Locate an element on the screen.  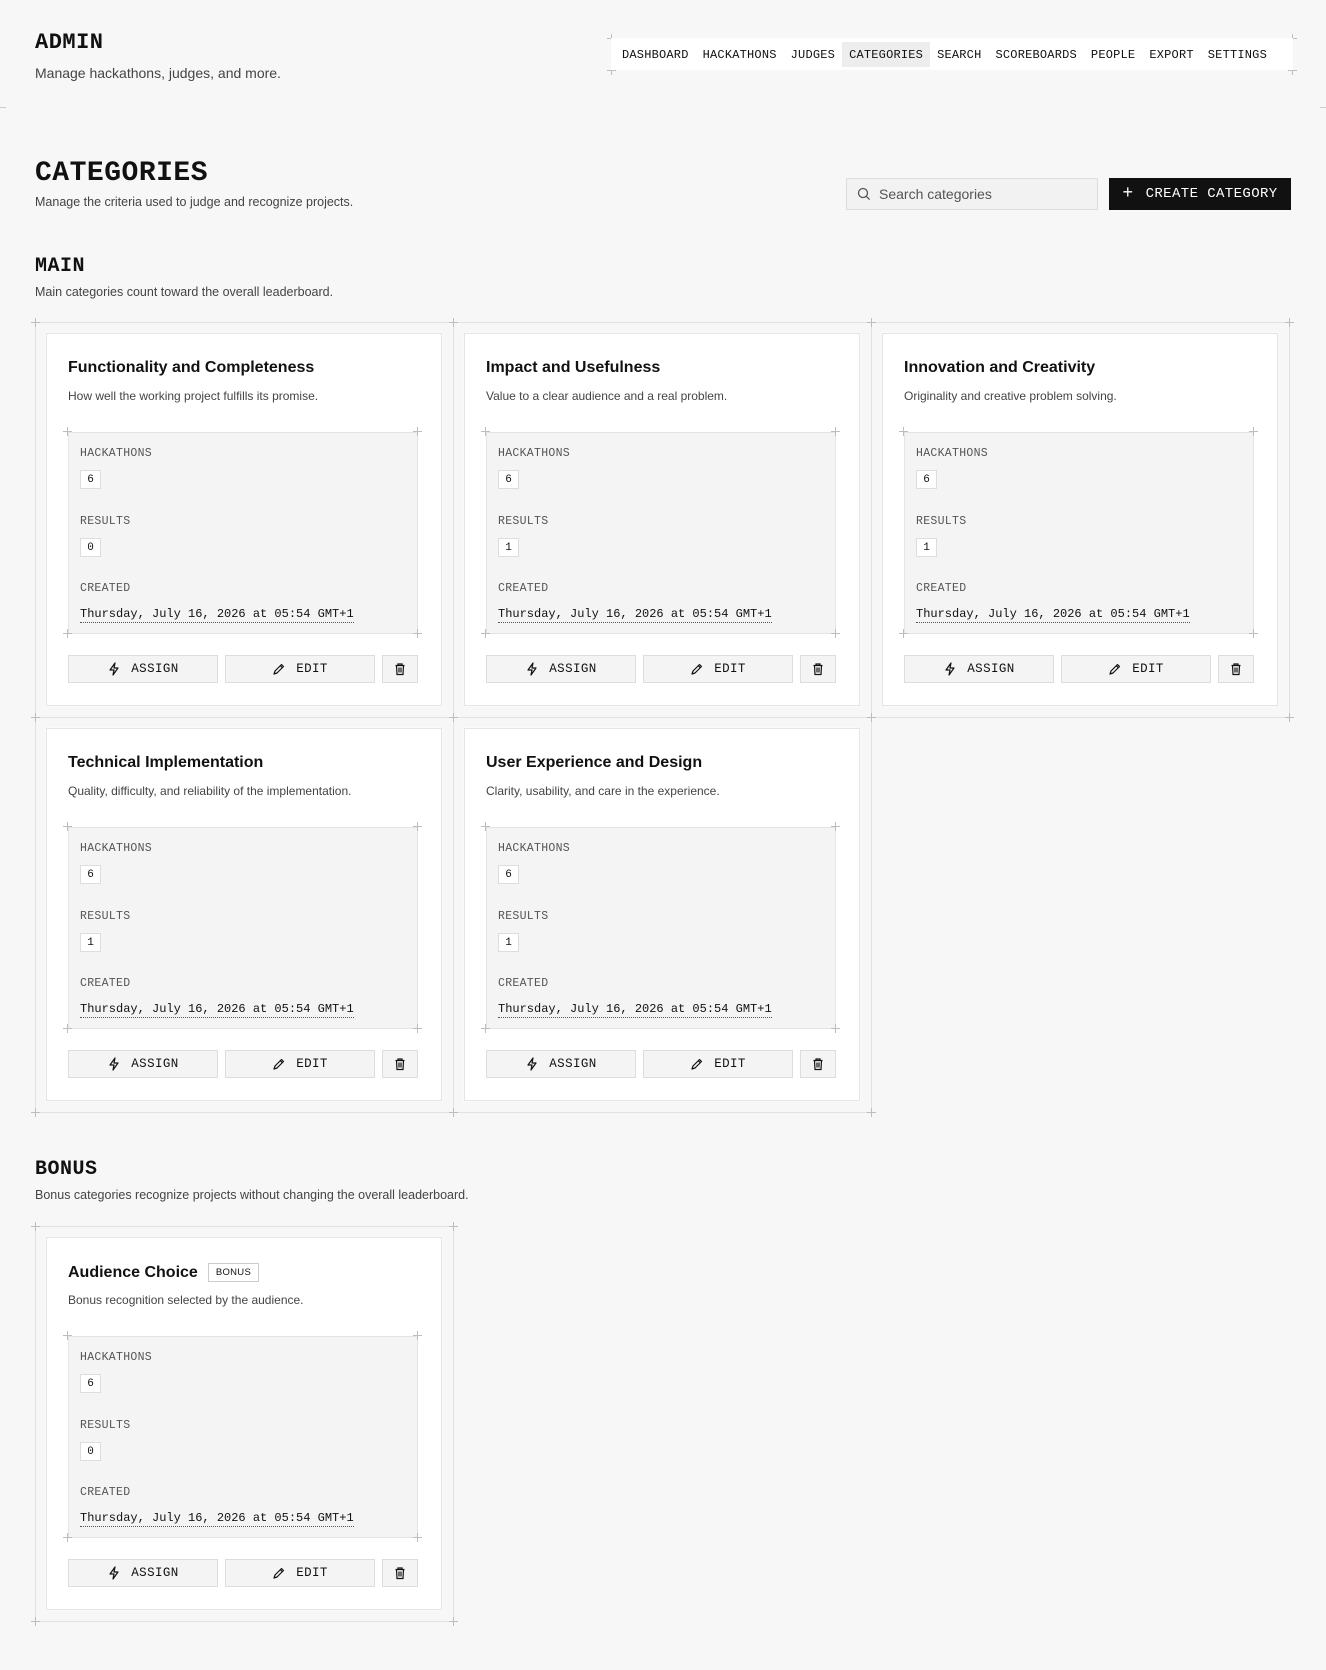
trash-icon is located at coordinates (400, 1573).